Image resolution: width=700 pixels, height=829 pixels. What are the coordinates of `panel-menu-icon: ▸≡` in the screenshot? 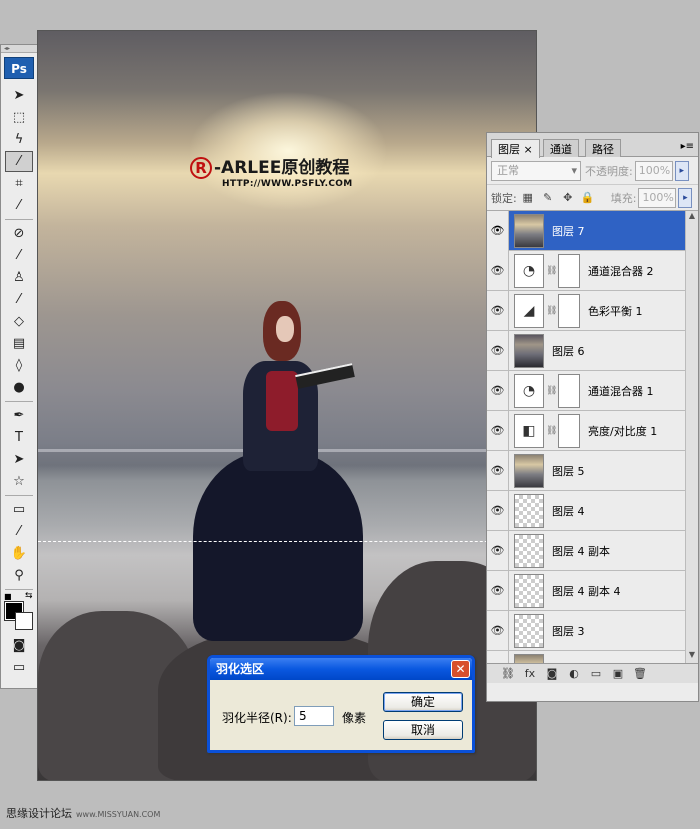 It's located at (687, 146).